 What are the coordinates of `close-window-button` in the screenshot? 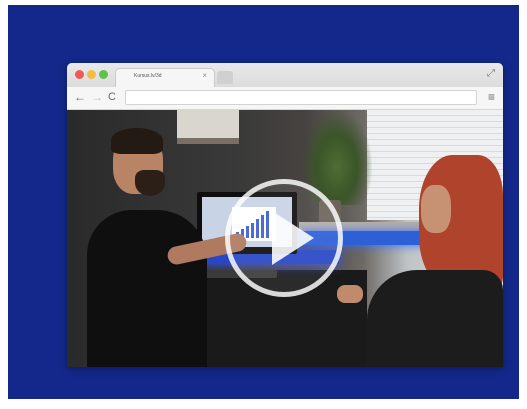 It's located at (79, 74).